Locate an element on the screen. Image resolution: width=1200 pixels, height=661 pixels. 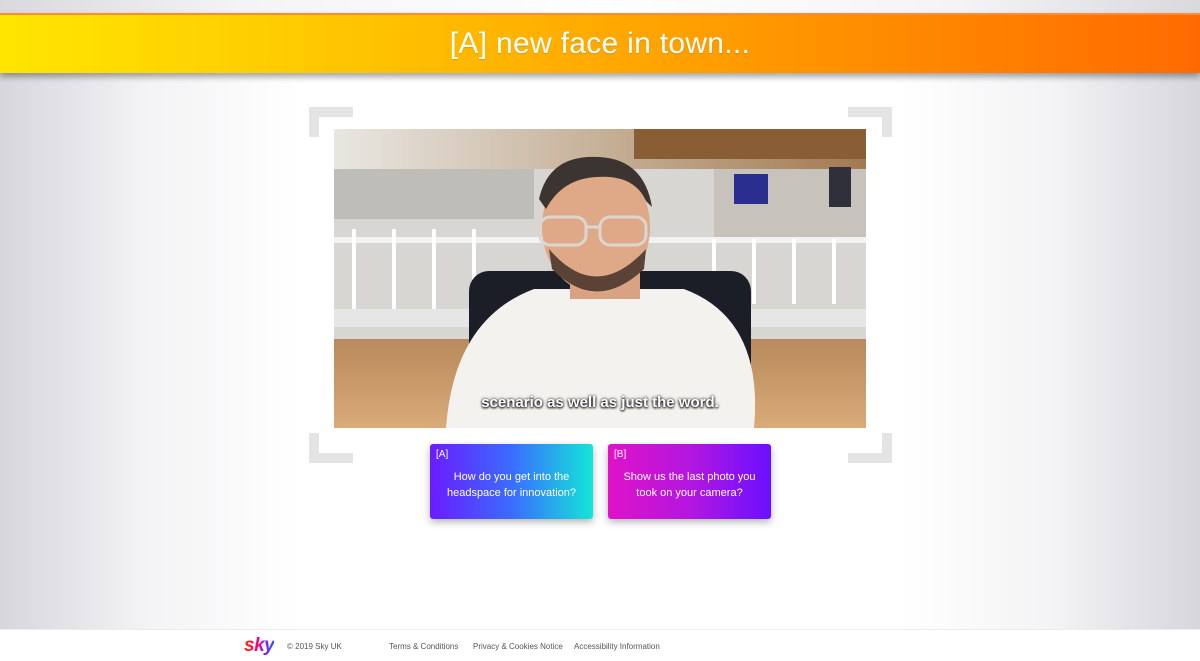
video-subtitle: scenario as well as just the word. is located at coordinates (600, 402).